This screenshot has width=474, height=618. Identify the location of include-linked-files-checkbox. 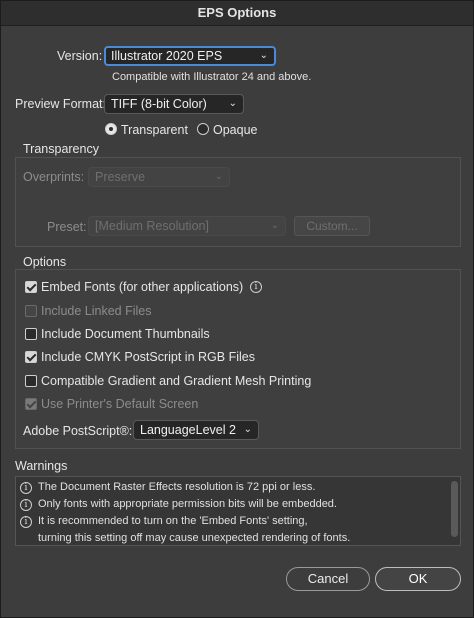
(31, 311).